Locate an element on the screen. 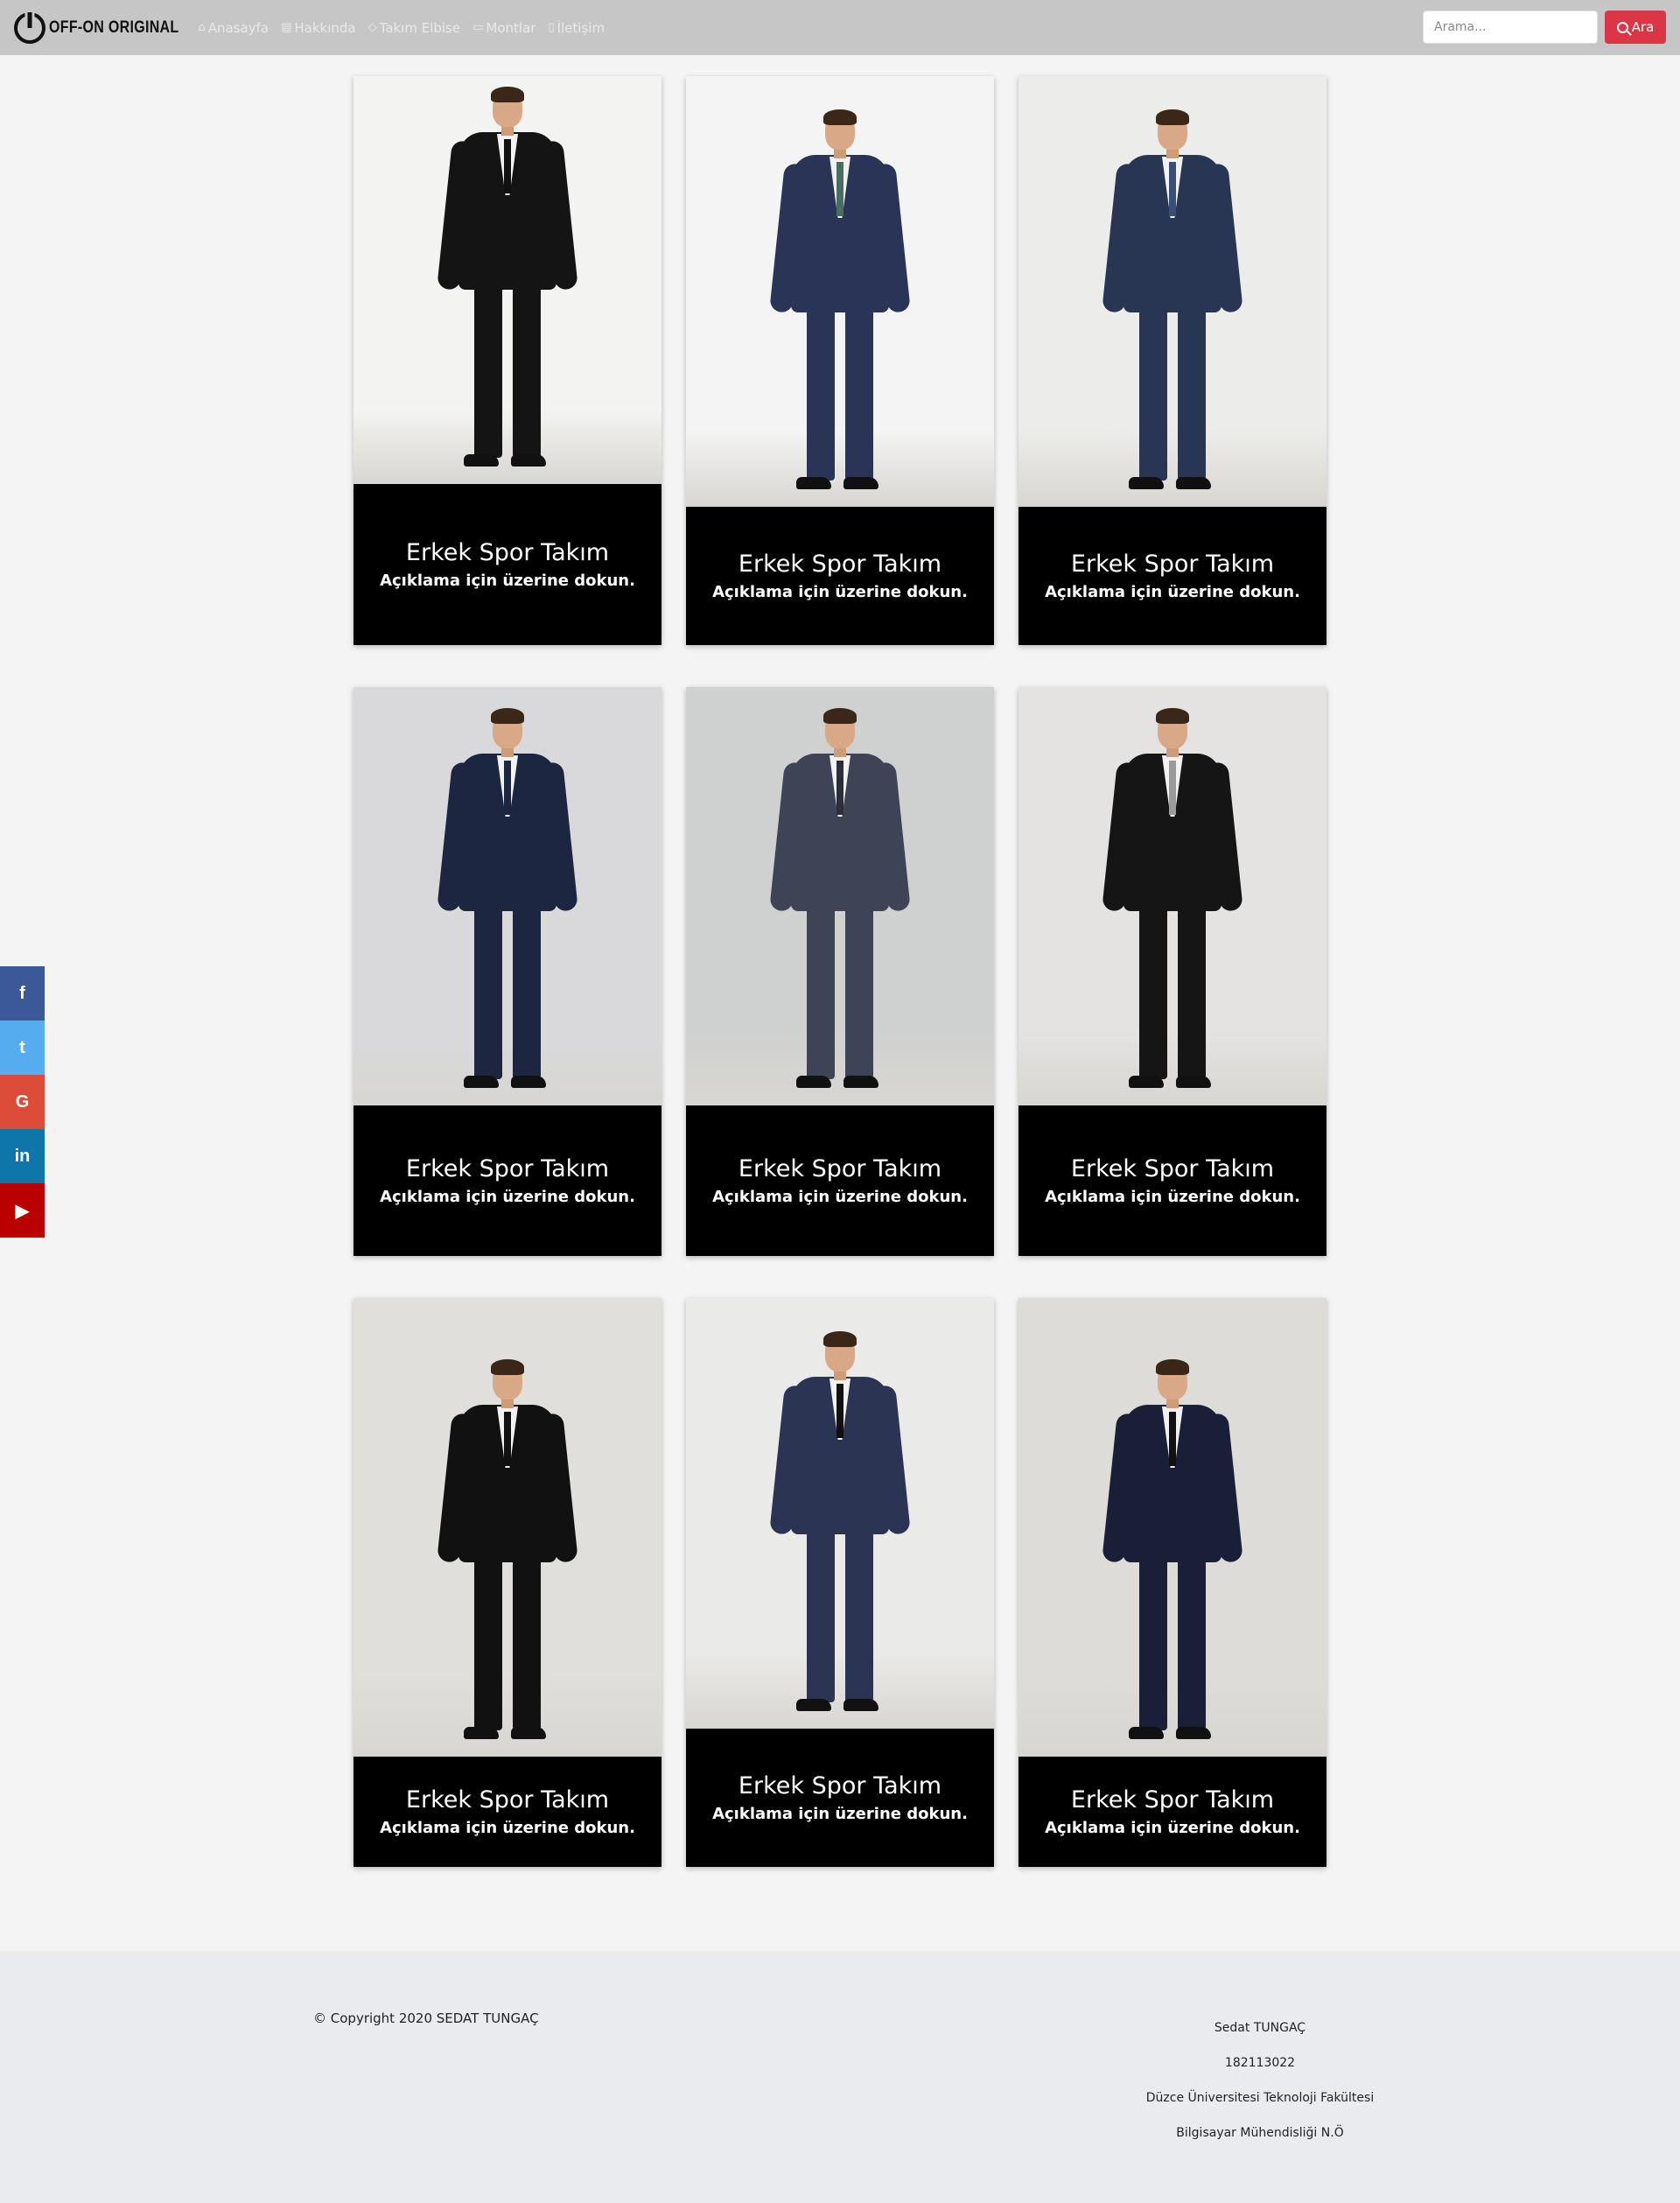 This screenshot has height=2203, width=1680. nav-item-takim-elbise: ◇ Takım Elbise is located at coordinates (414, 28).